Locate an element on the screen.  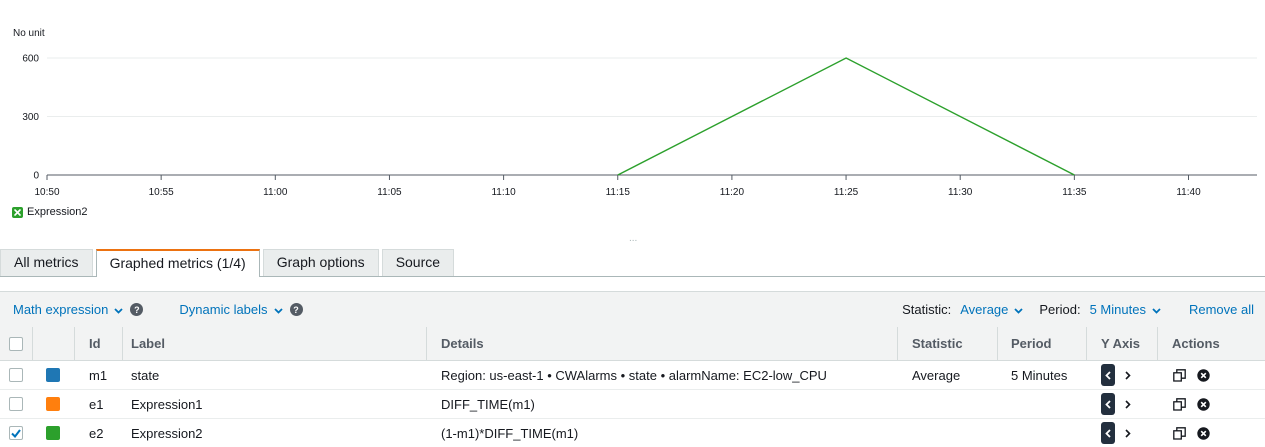
x-tick-label: 11:35 is located at coordinates (1074, 192).